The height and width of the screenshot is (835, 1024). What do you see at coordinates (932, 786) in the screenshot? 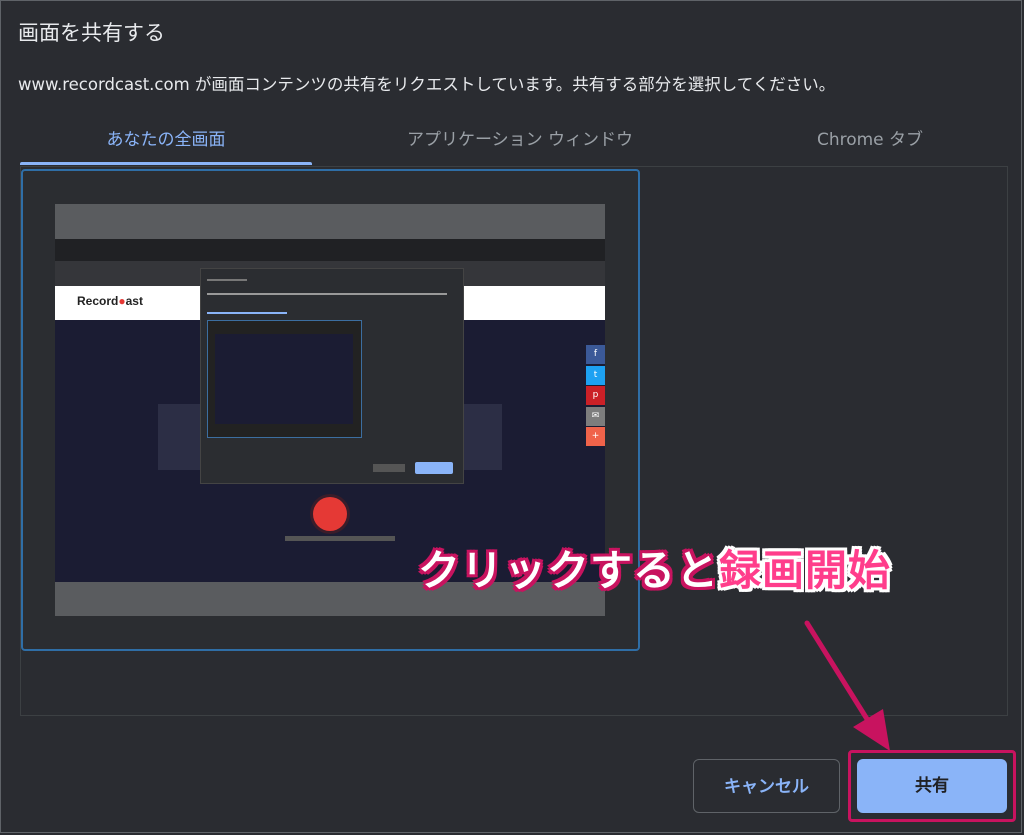
I see `share-button-highlight` at bounding box center [932, 786].